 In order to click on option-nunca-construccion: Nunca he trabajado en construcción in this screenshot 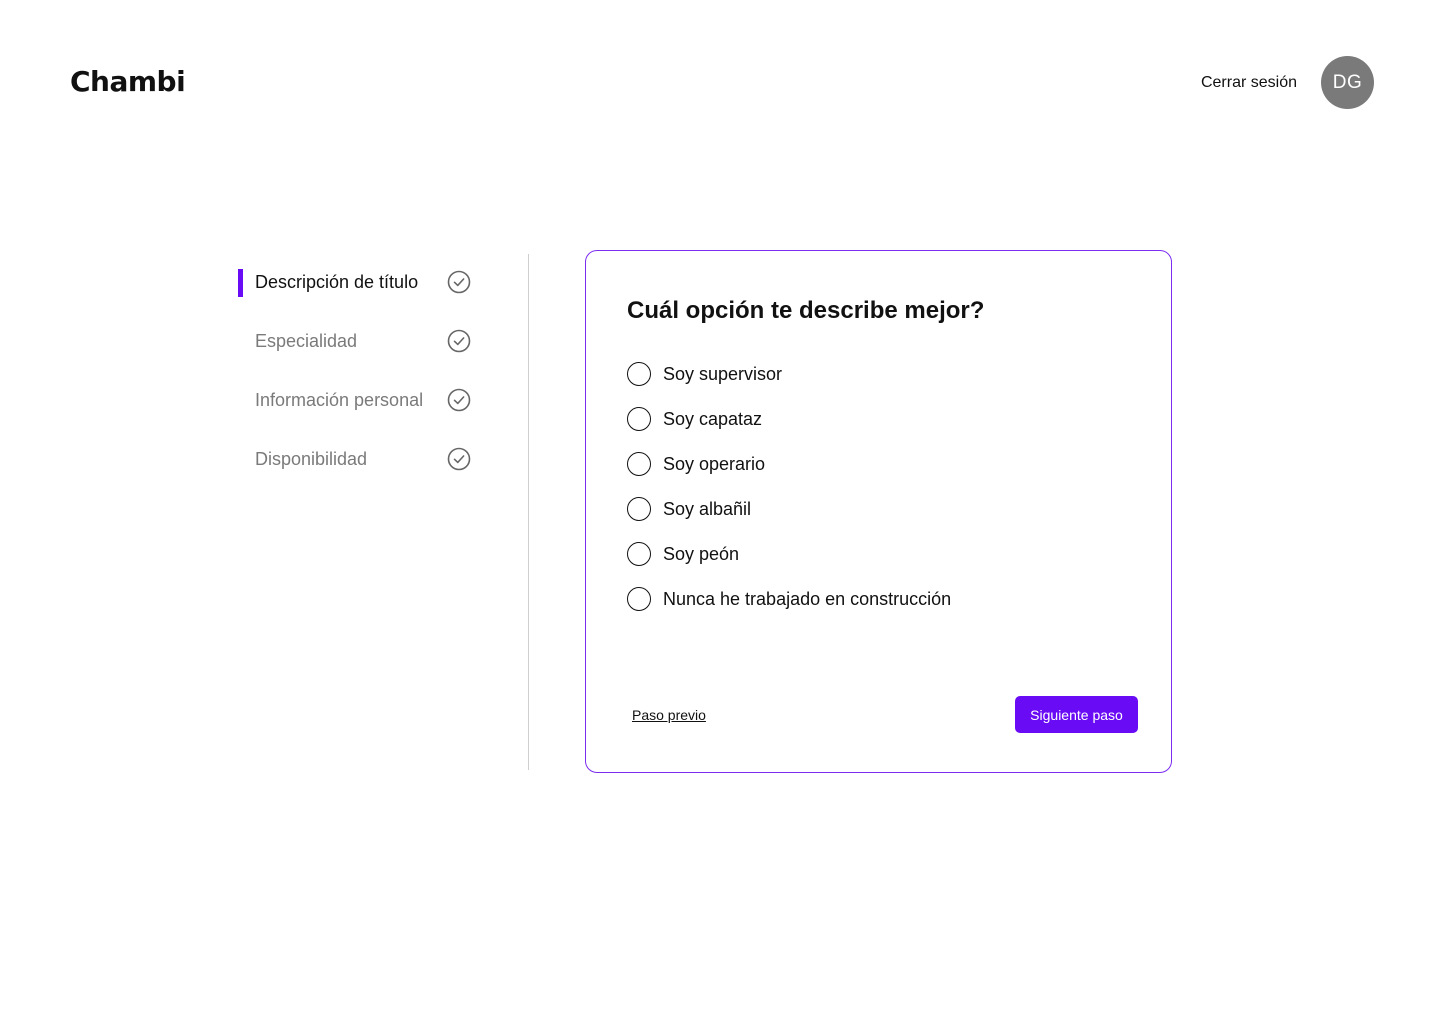, I will do `click(789, 598)`.